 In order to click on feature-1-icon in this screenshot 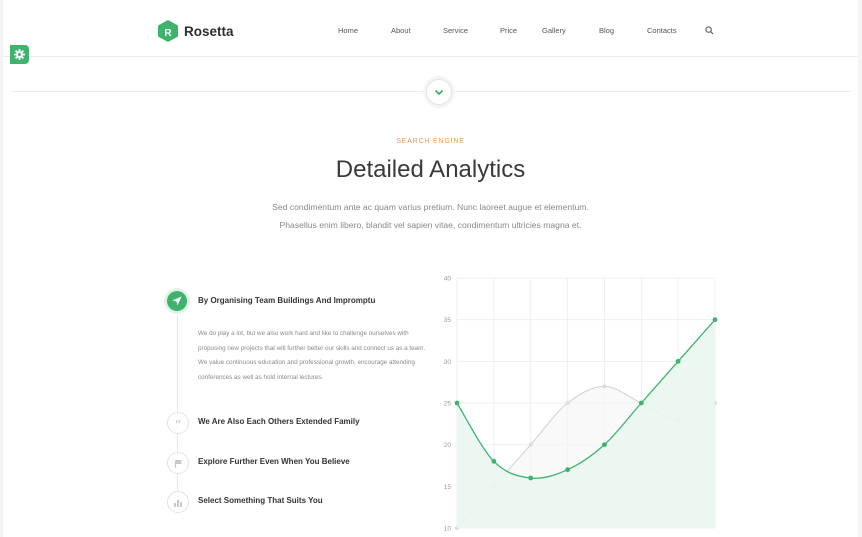, I will do `click(177, 301)`.